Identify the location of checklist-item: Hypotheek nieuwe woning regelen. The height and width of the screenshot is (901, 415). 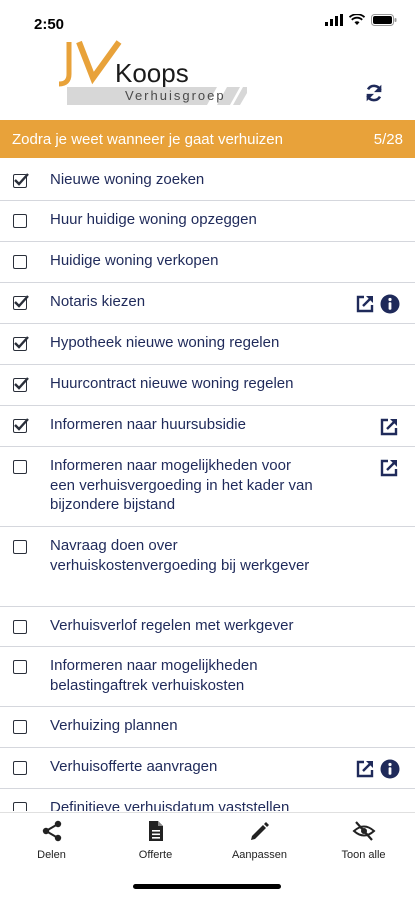
(207, 344).